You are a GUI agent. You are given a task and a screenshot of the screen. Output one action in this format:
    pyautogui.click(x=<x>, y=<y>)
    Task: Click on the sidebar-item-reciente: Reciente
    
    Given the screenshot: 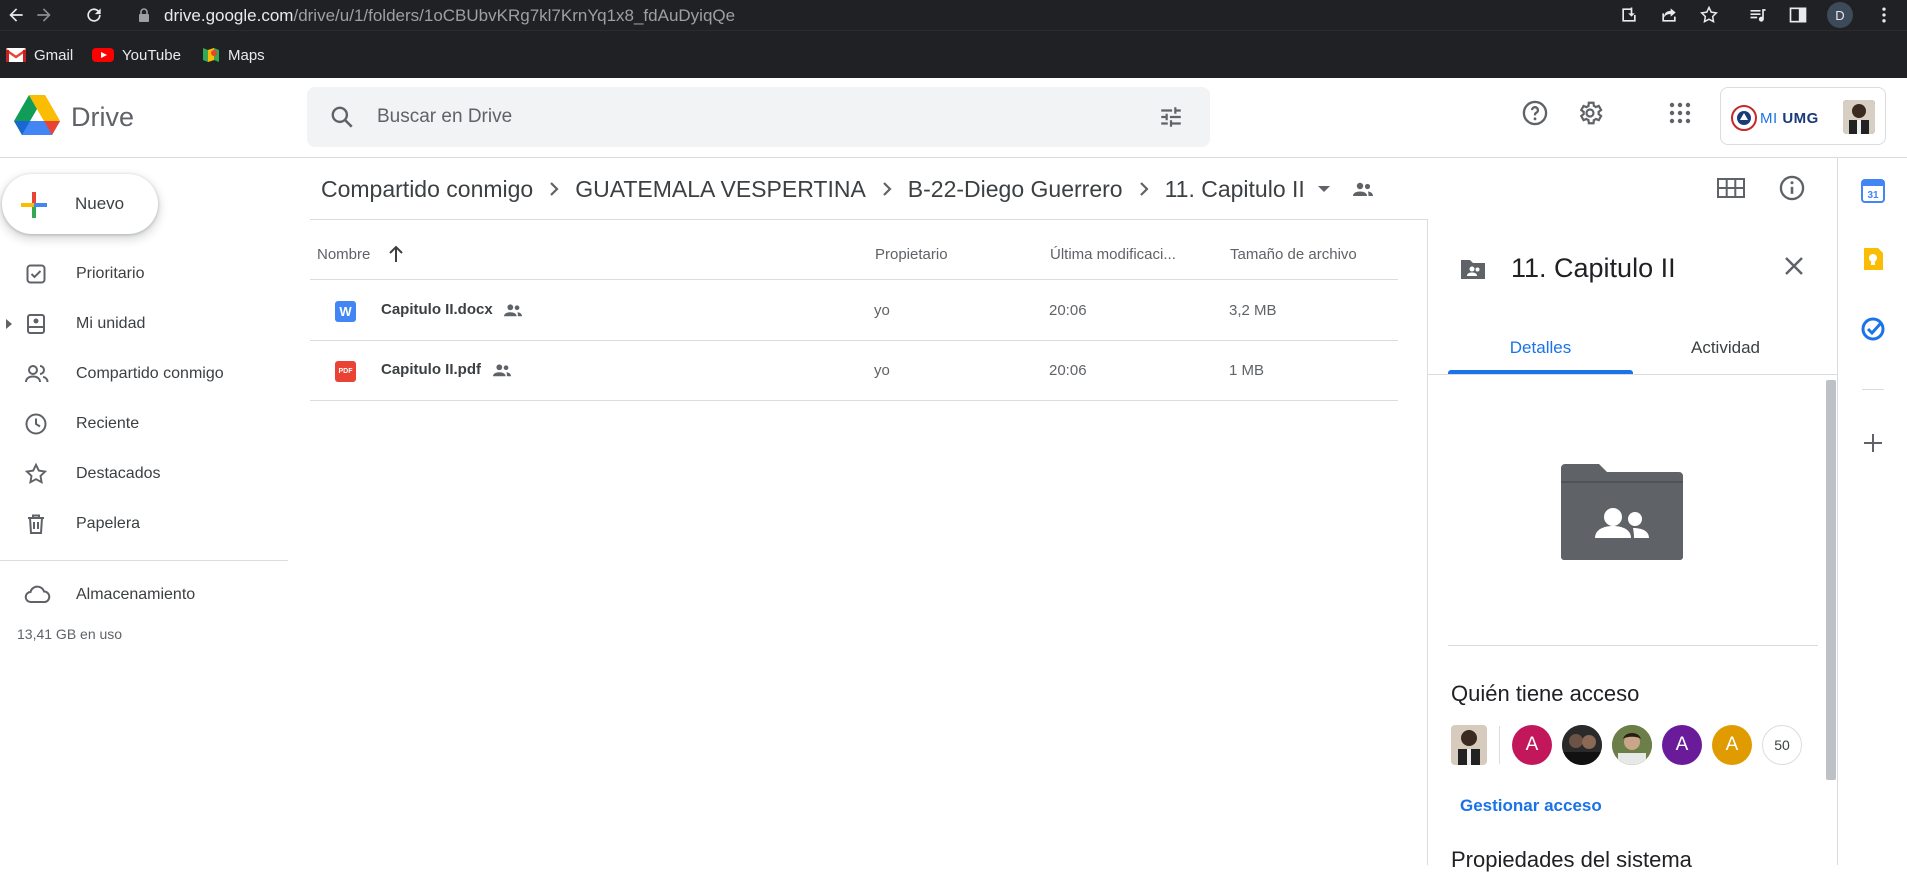 What is the action you would take?
    pyautogui.click(x=144, y=424)
    